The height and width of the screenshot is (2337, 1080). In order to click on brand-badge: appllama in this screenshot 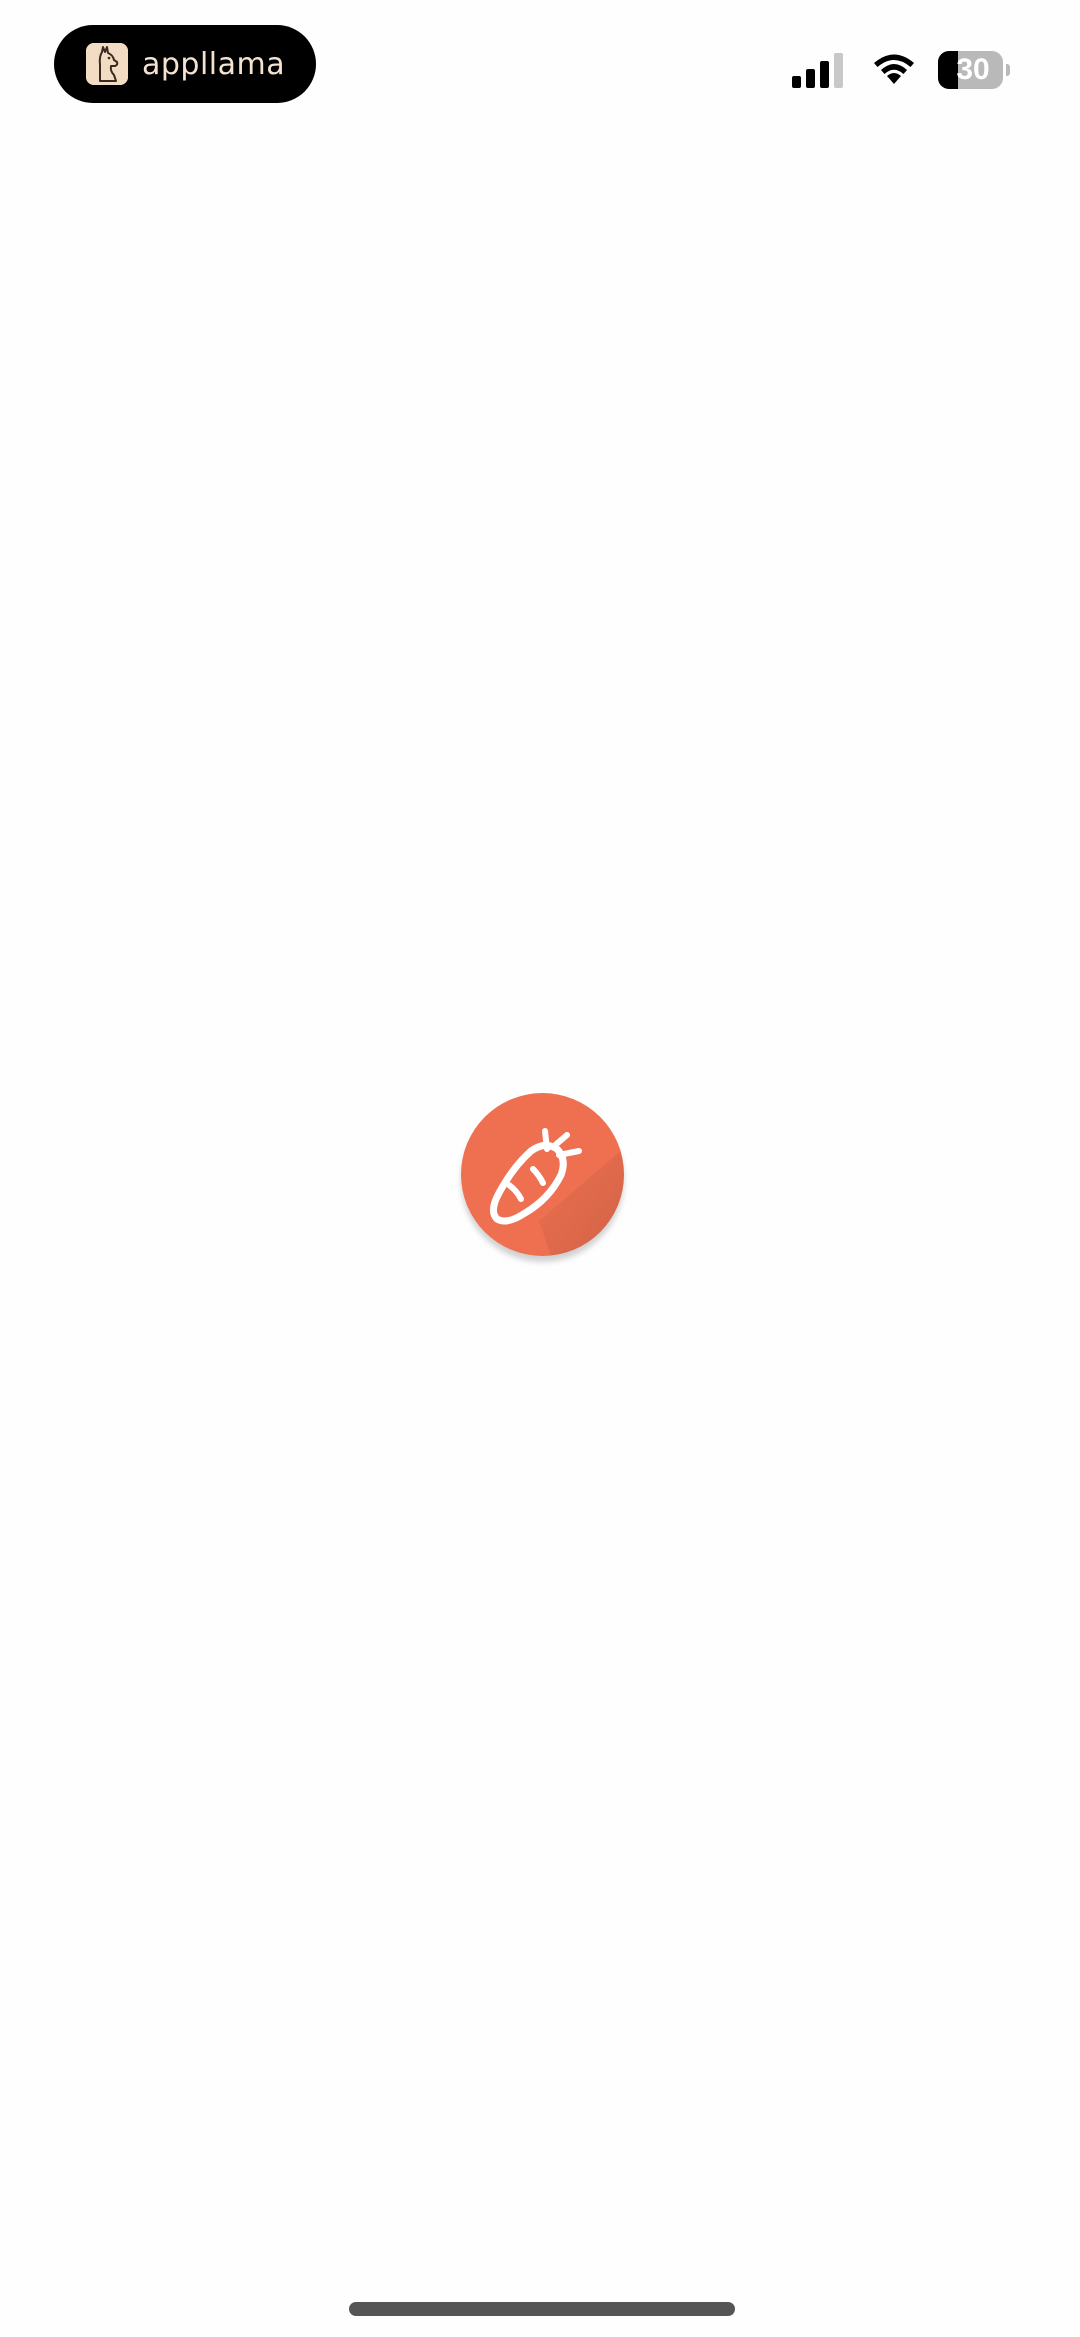, I will do `click(185, 64)`.